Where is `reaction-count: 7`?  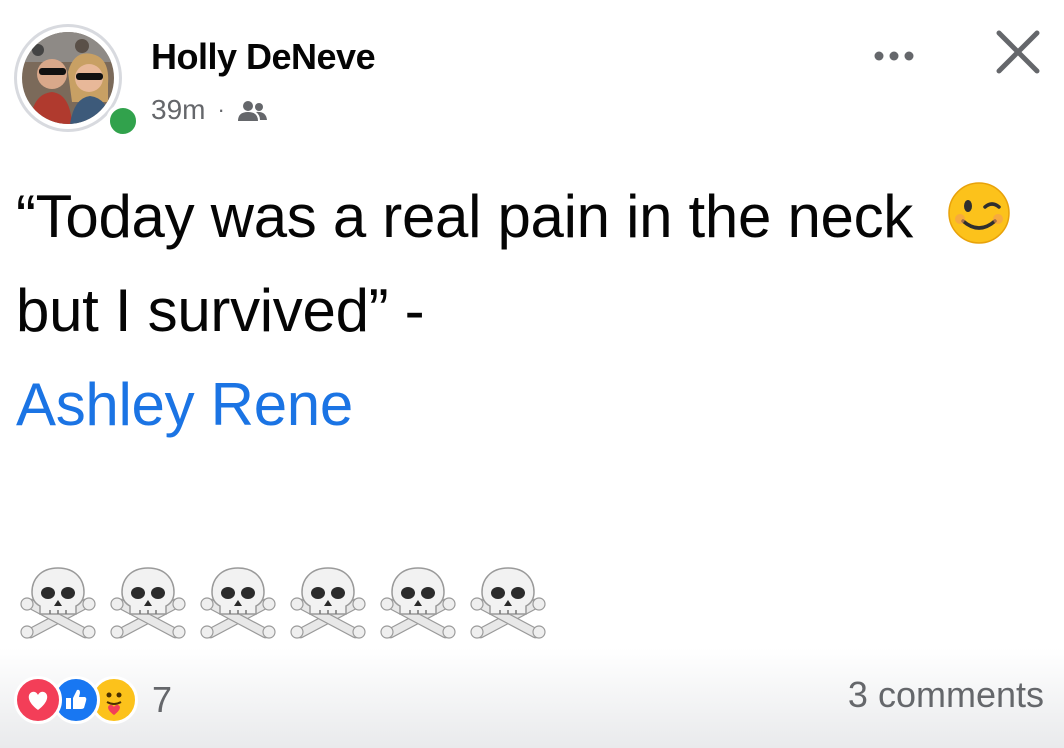
reaction-count: 7 is located at coordinates (162, 699).